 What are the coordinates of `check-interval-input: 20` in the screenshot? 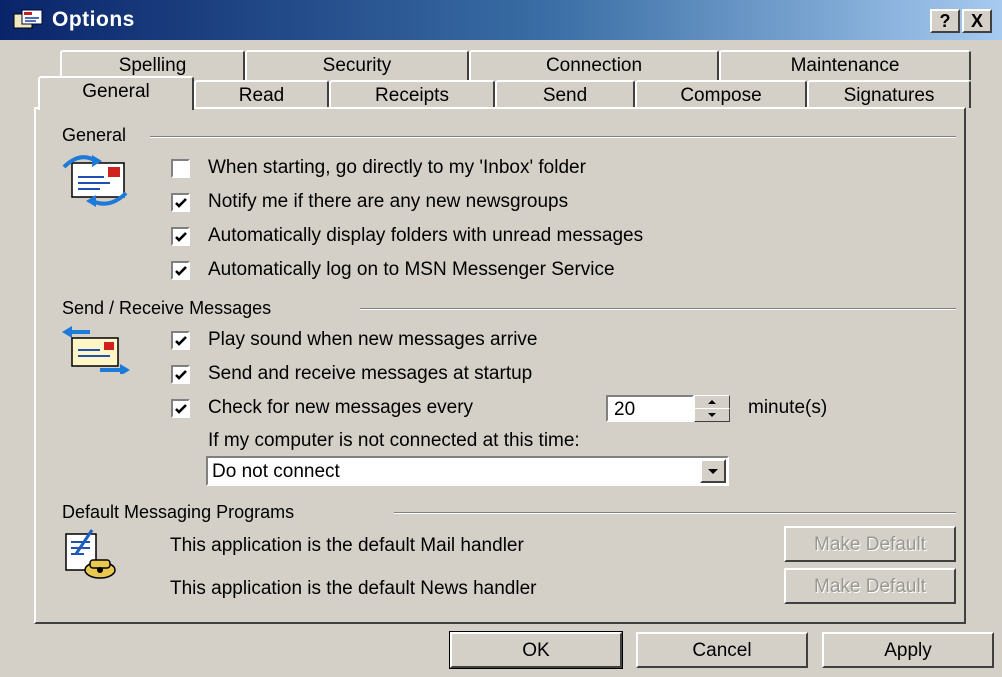 It's located at (650, 408).